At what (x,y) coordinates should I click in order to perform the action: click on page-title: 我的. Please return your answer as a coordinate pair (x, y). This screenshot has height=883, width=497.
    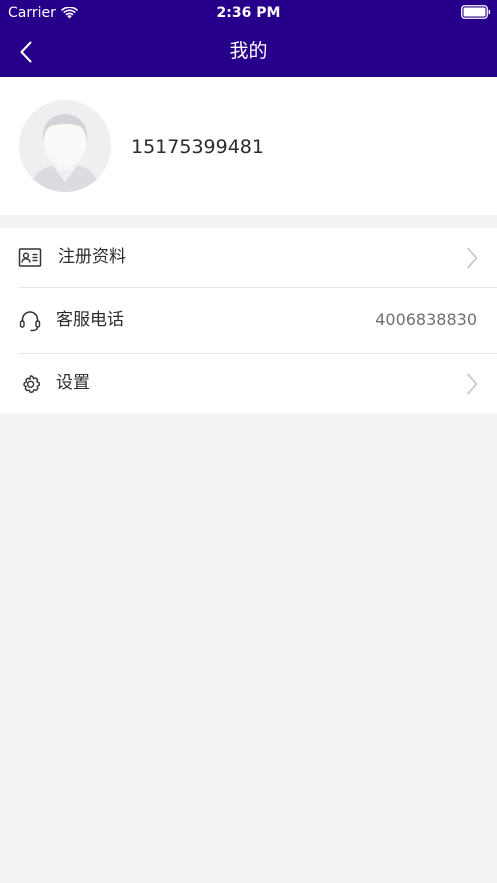
    Looking at the image, I should click on (248, 51).